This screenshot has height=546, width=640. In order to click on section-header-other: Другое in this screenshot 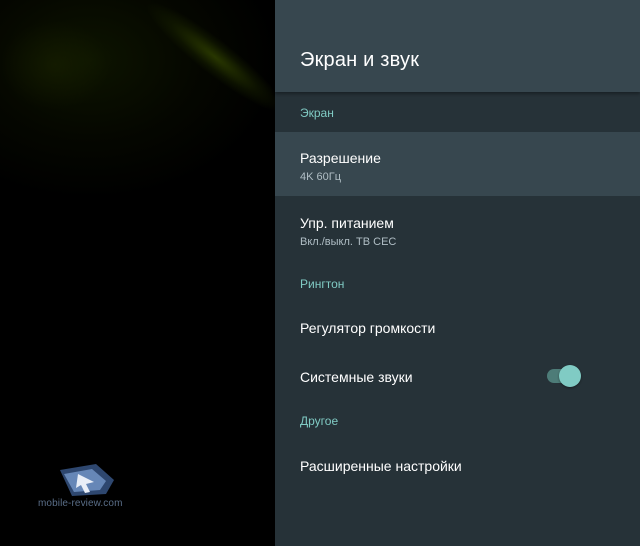, I will do `click(319, 421)`.